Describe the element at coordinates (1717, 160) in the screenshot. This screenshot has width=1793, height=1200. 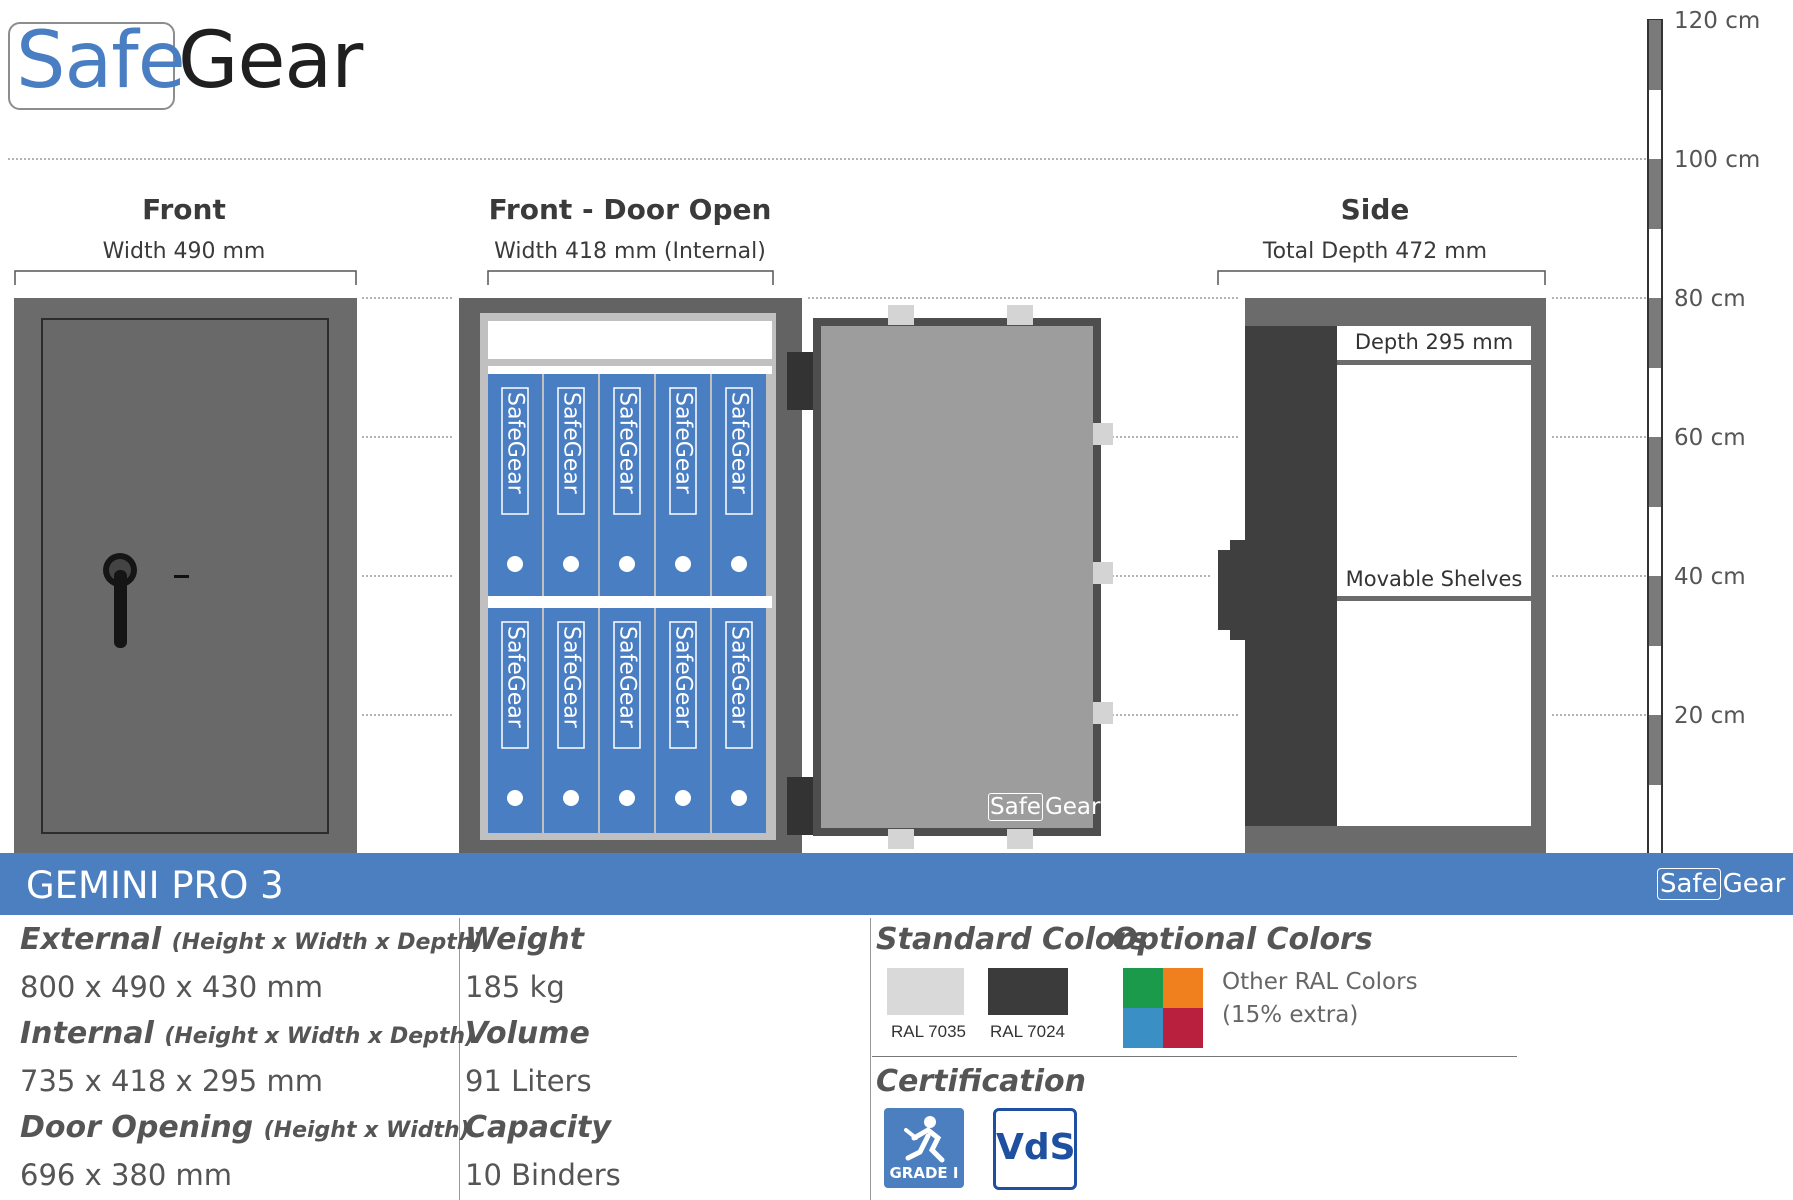
I see `scale-label-100: 100 cm` at that location.